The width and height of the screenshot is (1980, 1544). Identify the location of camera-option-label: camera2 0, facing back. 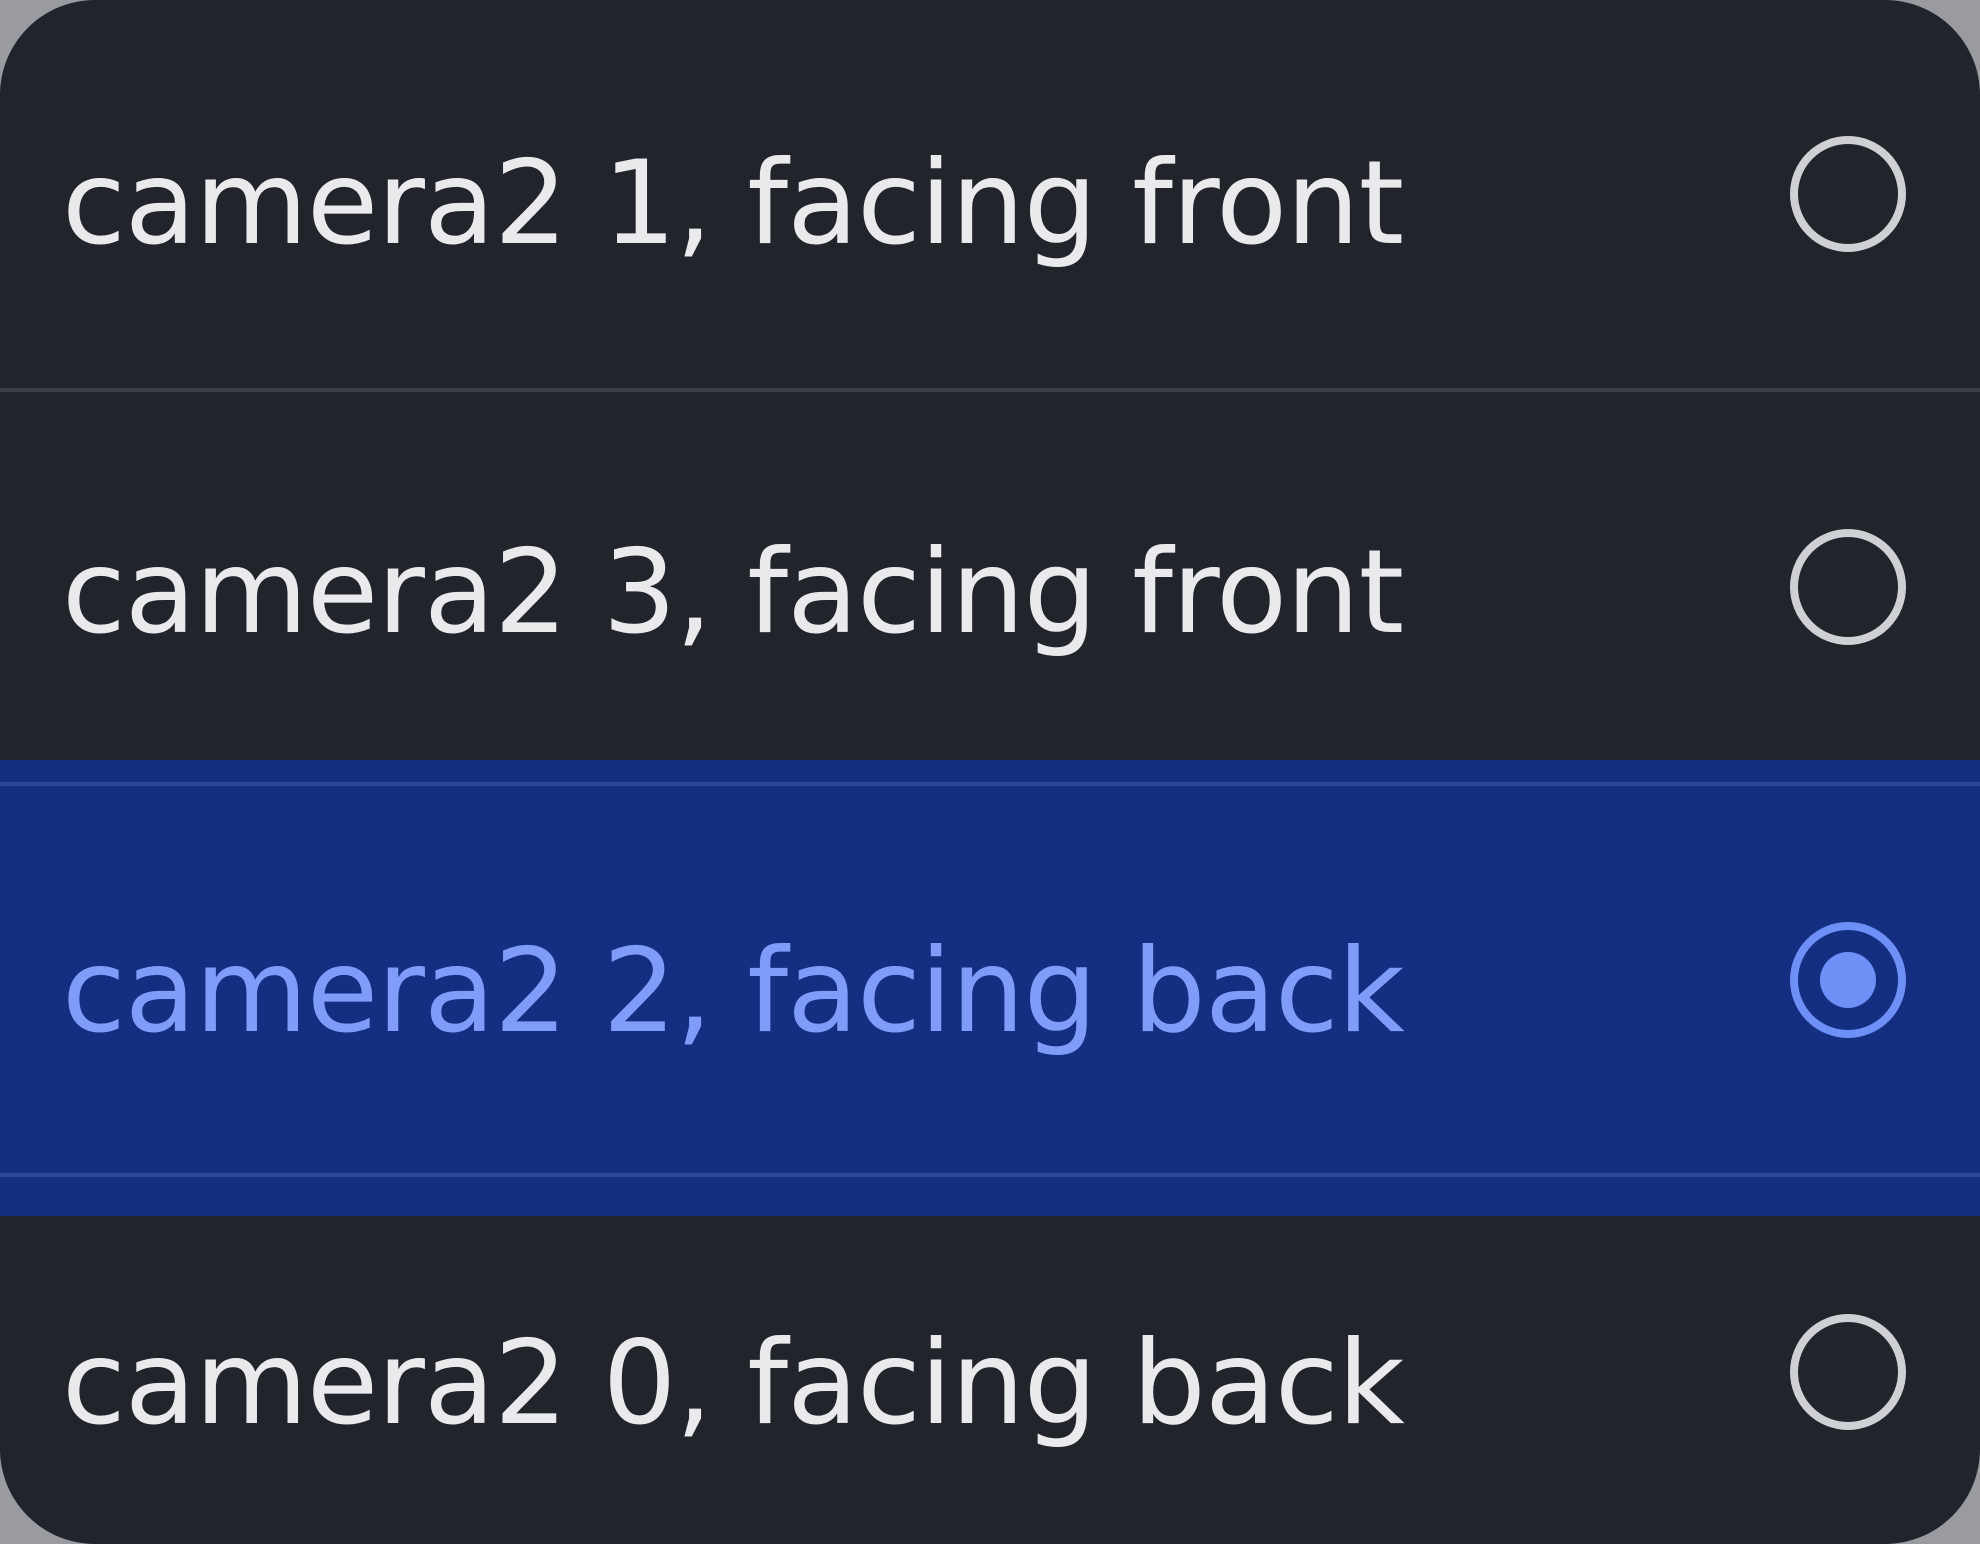
(733, 1383).